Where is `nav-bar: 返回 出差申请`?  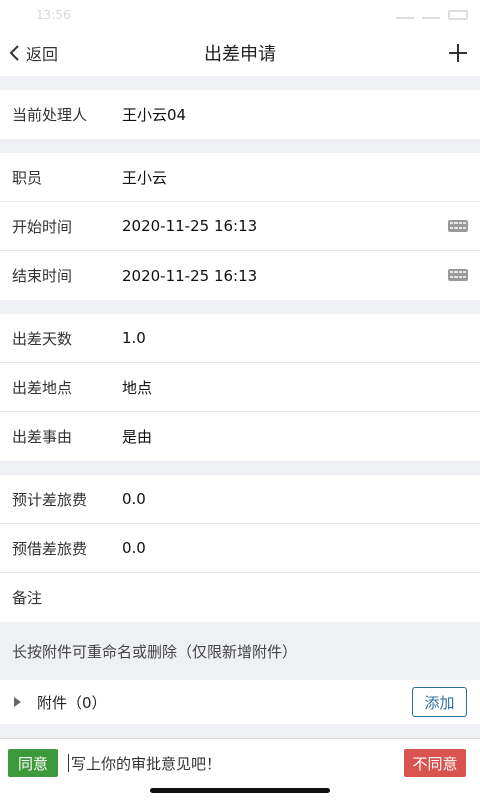
nav-bar: 返回 出差申请 is located at coordinates (240, 53).